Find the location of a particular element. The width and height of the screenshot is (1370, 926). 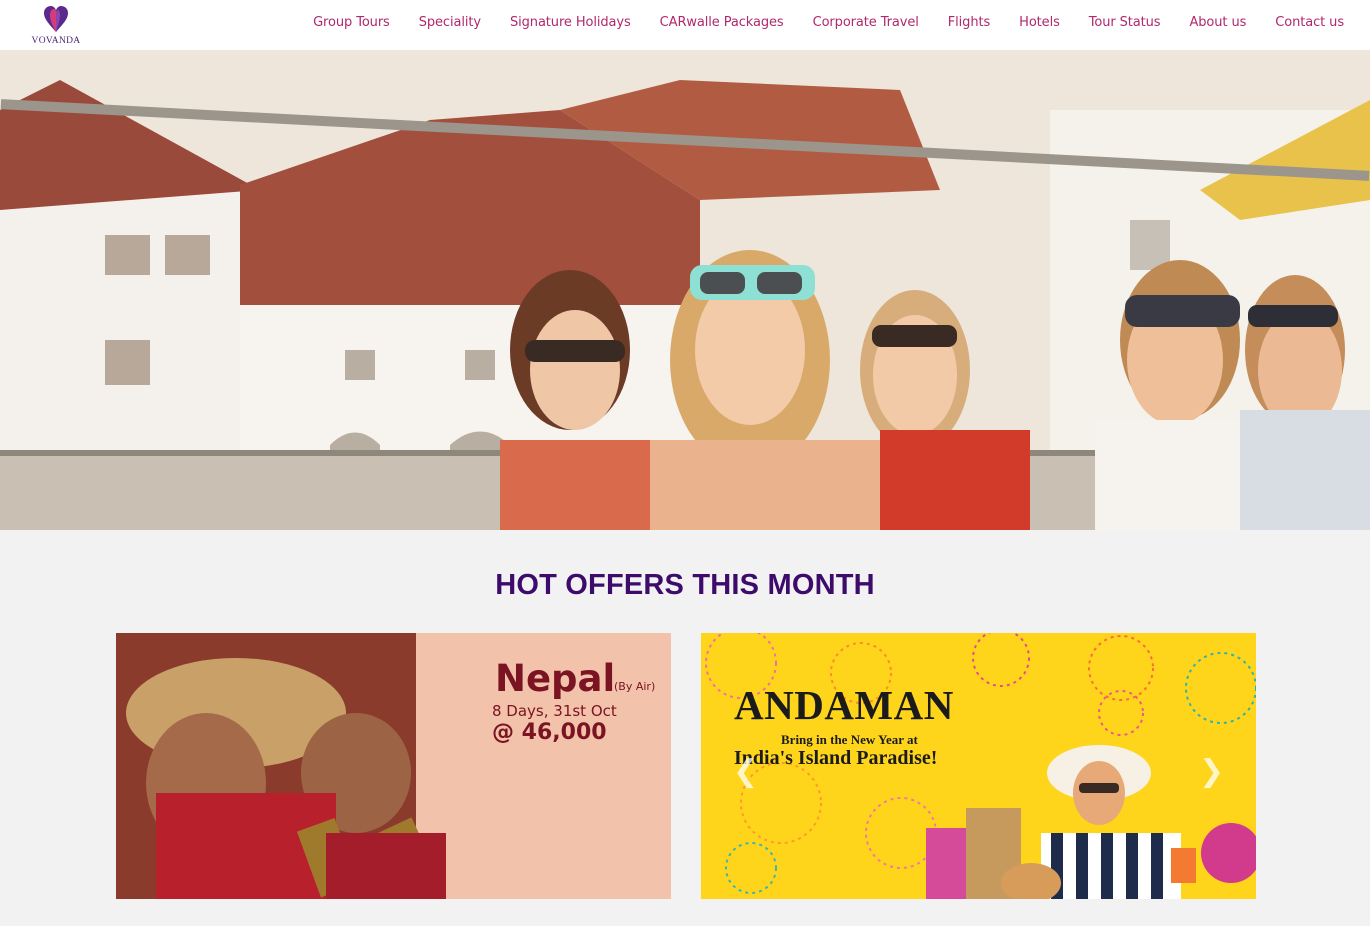

brand-name: VOVANDA is located at coordinates (56, 41).